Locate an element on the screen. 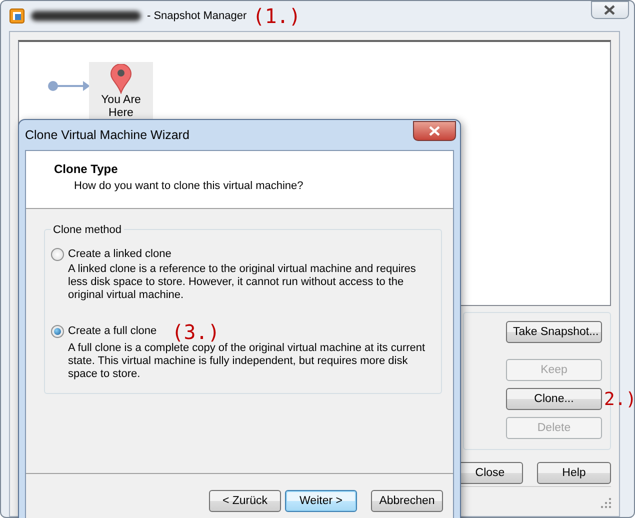  map-pin-icon is located at coordinates (121, 79).